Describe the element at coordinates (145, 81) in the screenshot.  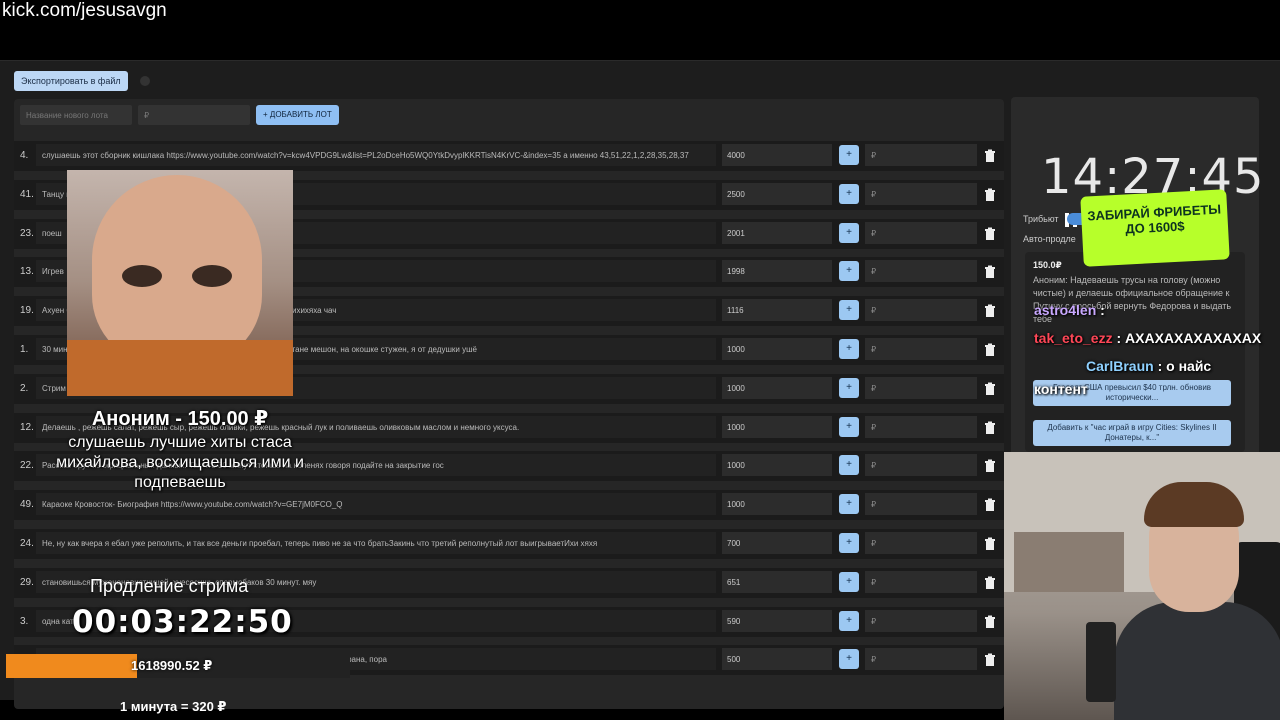
I see `status-dot` at that location.